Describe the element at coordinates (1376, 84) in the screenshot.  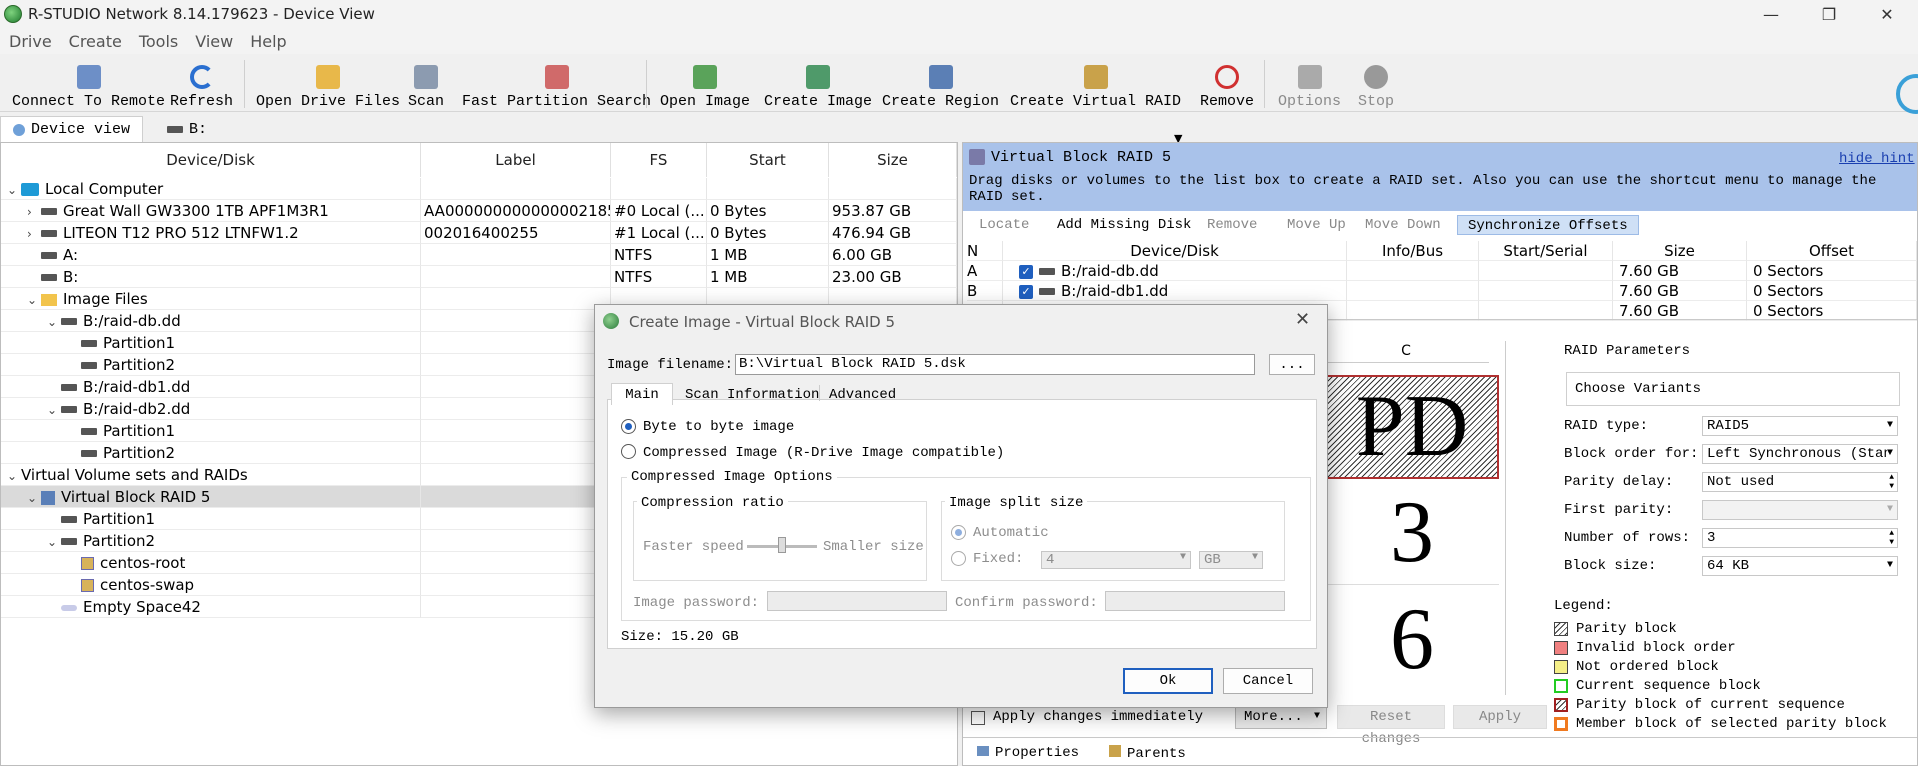
I see `stop-button: Stop` at that location.